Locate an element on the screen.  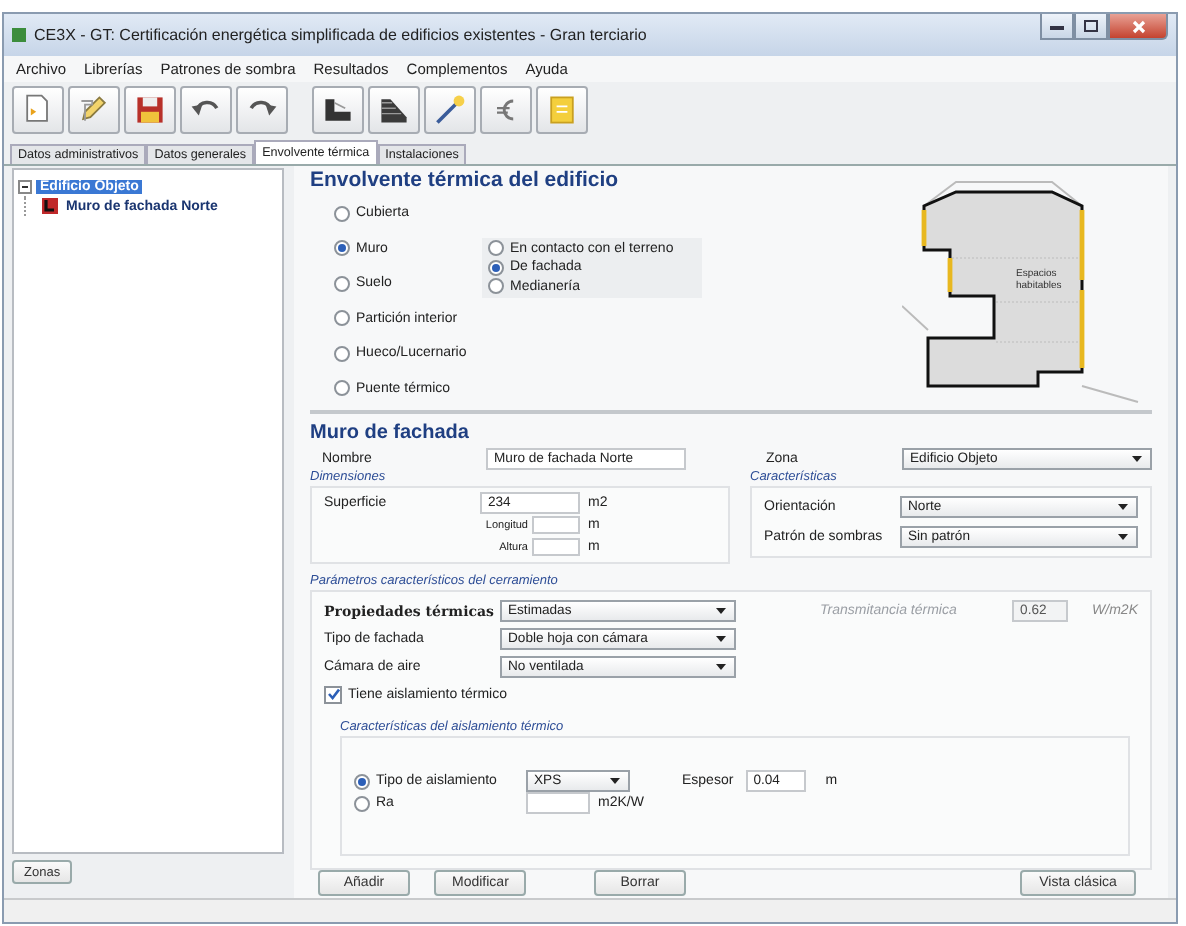
note-icon is located at coordinates (562, 110).